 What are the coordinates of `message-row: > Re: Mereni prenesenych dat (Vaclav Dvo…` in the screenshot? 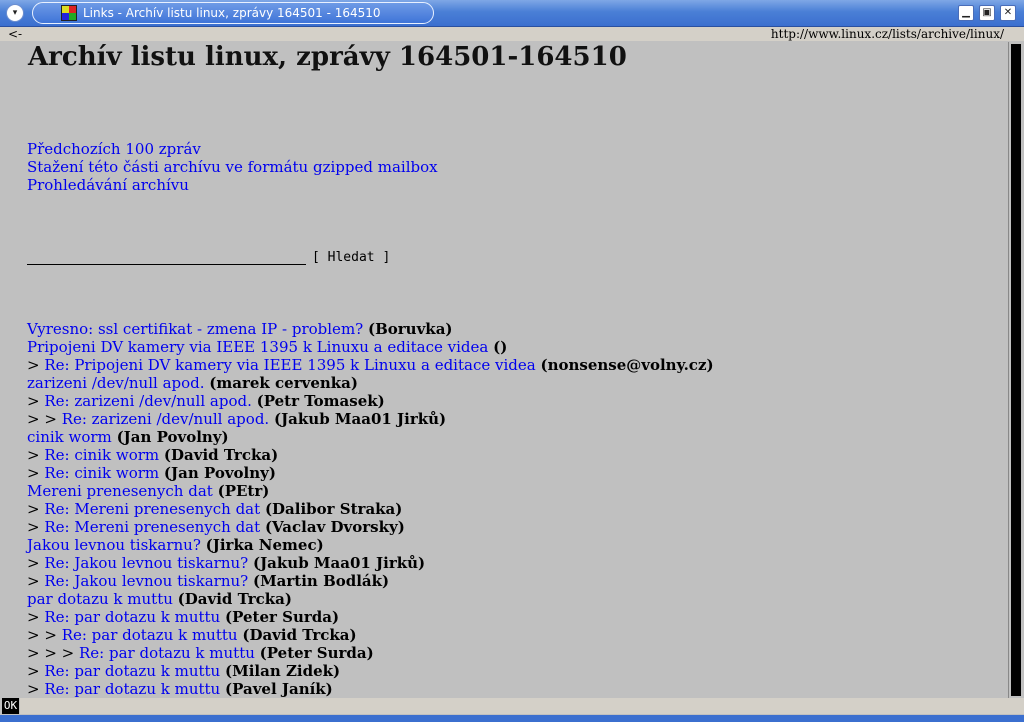 It's located at (216, 527).